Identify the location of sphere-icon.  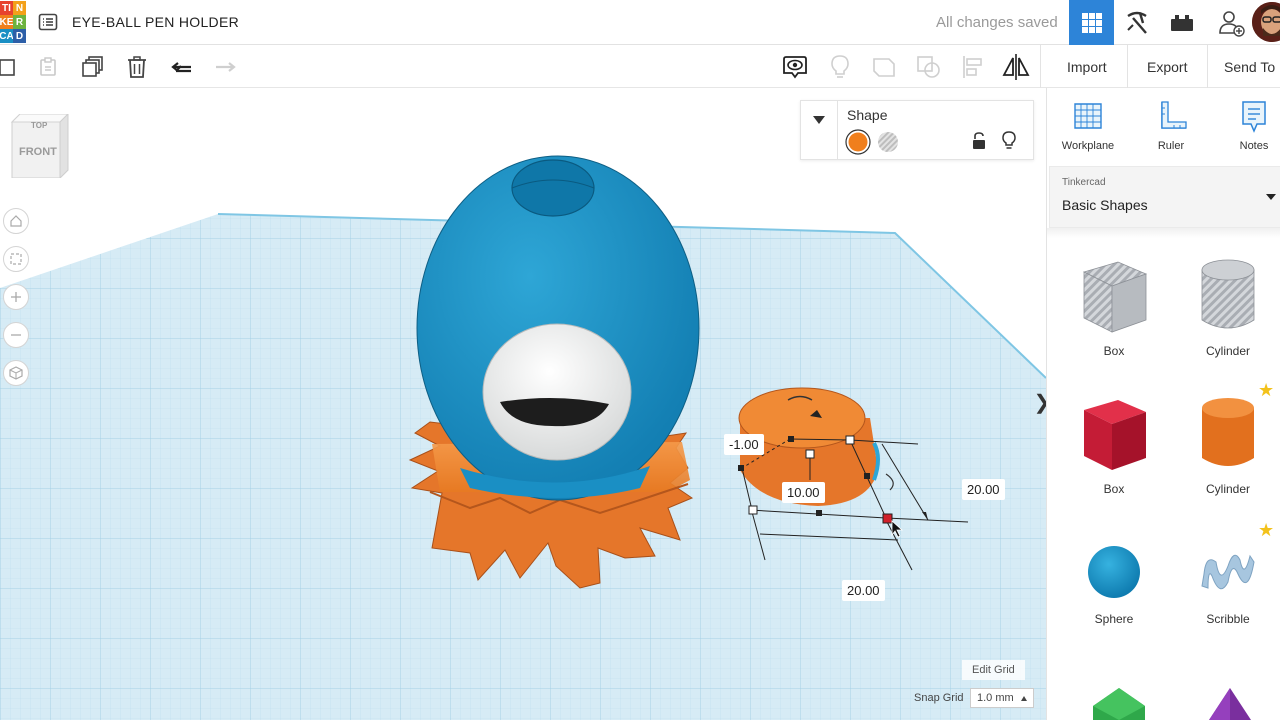
(1114, 572).